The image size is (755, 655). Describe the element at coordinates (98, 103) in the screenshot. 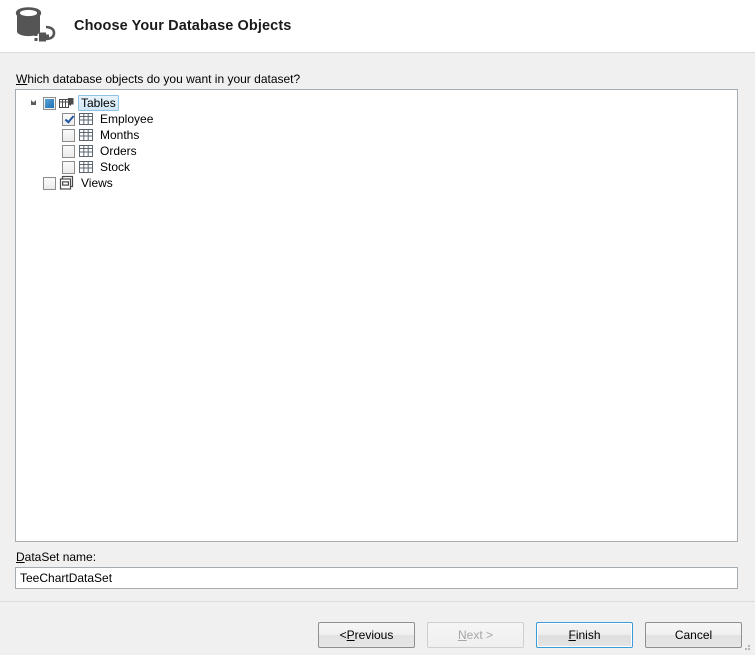

I see `tree-node-label: Tables` at that location.